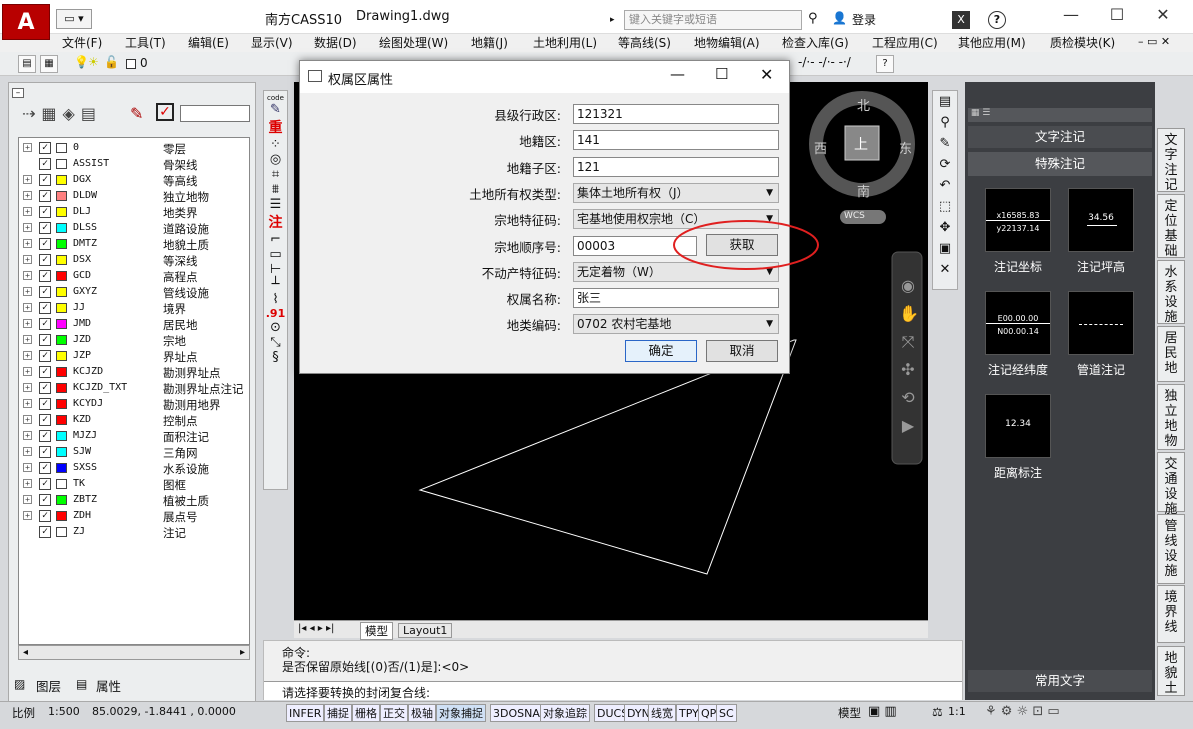 Image resolution: width=1193 pixels, height=729 pixels. Describe the element at coordinates (275, 189) in the screenshot. I see `terrain-icon: ⩩` at that location.